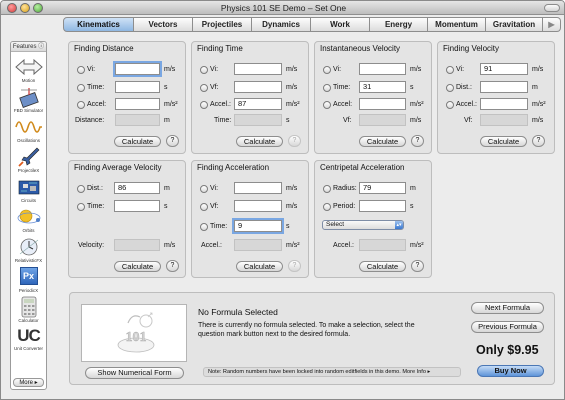 This screenshot has height=400, width=565. I want to click on dist-input: 86, so click(137, 188).